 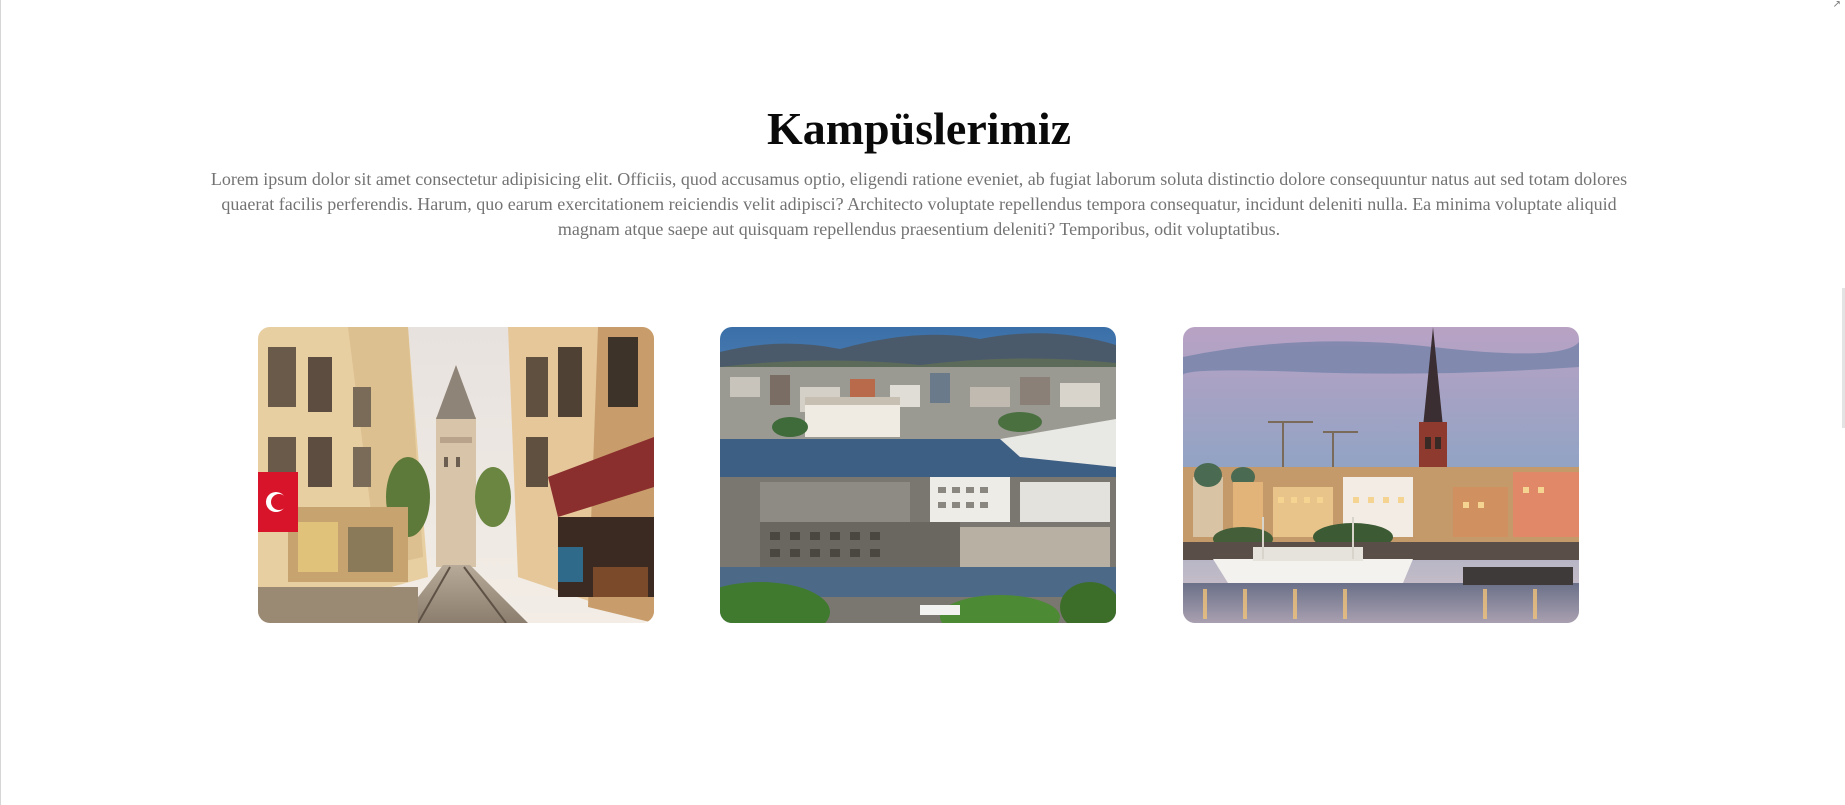 I want to click on oslo-harbor-image, so click(x=918, y=475).